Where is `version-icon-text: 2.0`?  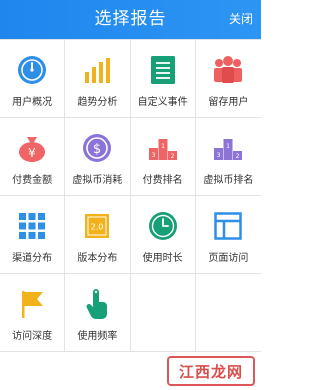 version-icon-text: 2.0 is located at coordinates (97, 227).